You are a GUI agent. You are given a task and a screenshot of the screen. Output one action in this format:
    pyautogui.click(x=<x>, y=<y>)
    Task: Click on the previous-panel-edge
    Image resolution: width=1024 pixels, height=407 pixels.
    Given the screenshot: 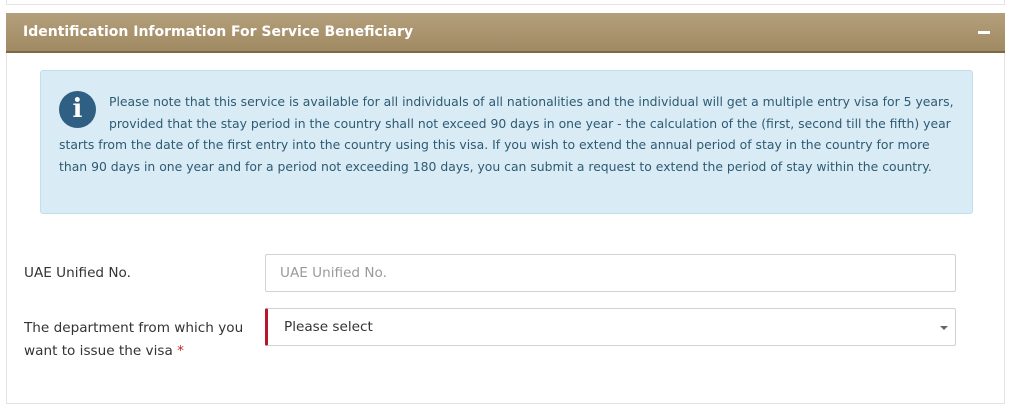 What is the action you would take?
    pyautogui.click(x=505, y=2)
    